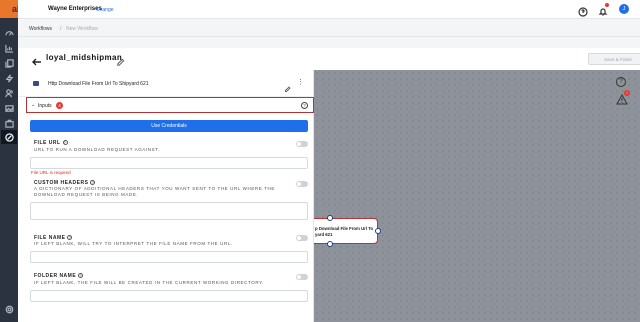 The width and height of the screenshot is (640, 322). Describe the element at coordinates (378, 231) in the screenshot. I see `node-port-right` at that location.